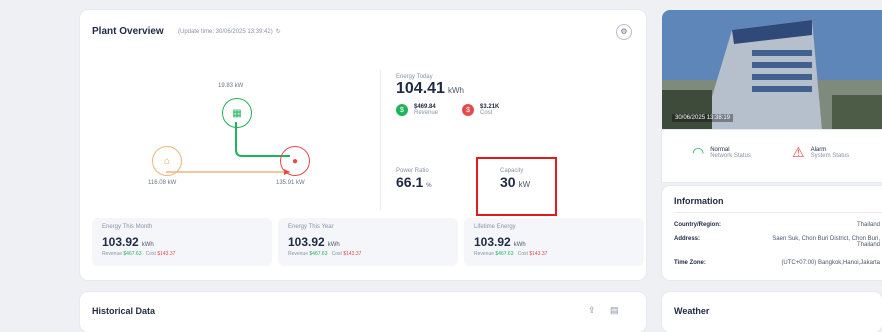 This screenshot has width=882, height=332. What do you see at coordinates (237, 113) in the screenshot?
I see `solar-panel-icon: ▦` at bounding box center [237, 113].